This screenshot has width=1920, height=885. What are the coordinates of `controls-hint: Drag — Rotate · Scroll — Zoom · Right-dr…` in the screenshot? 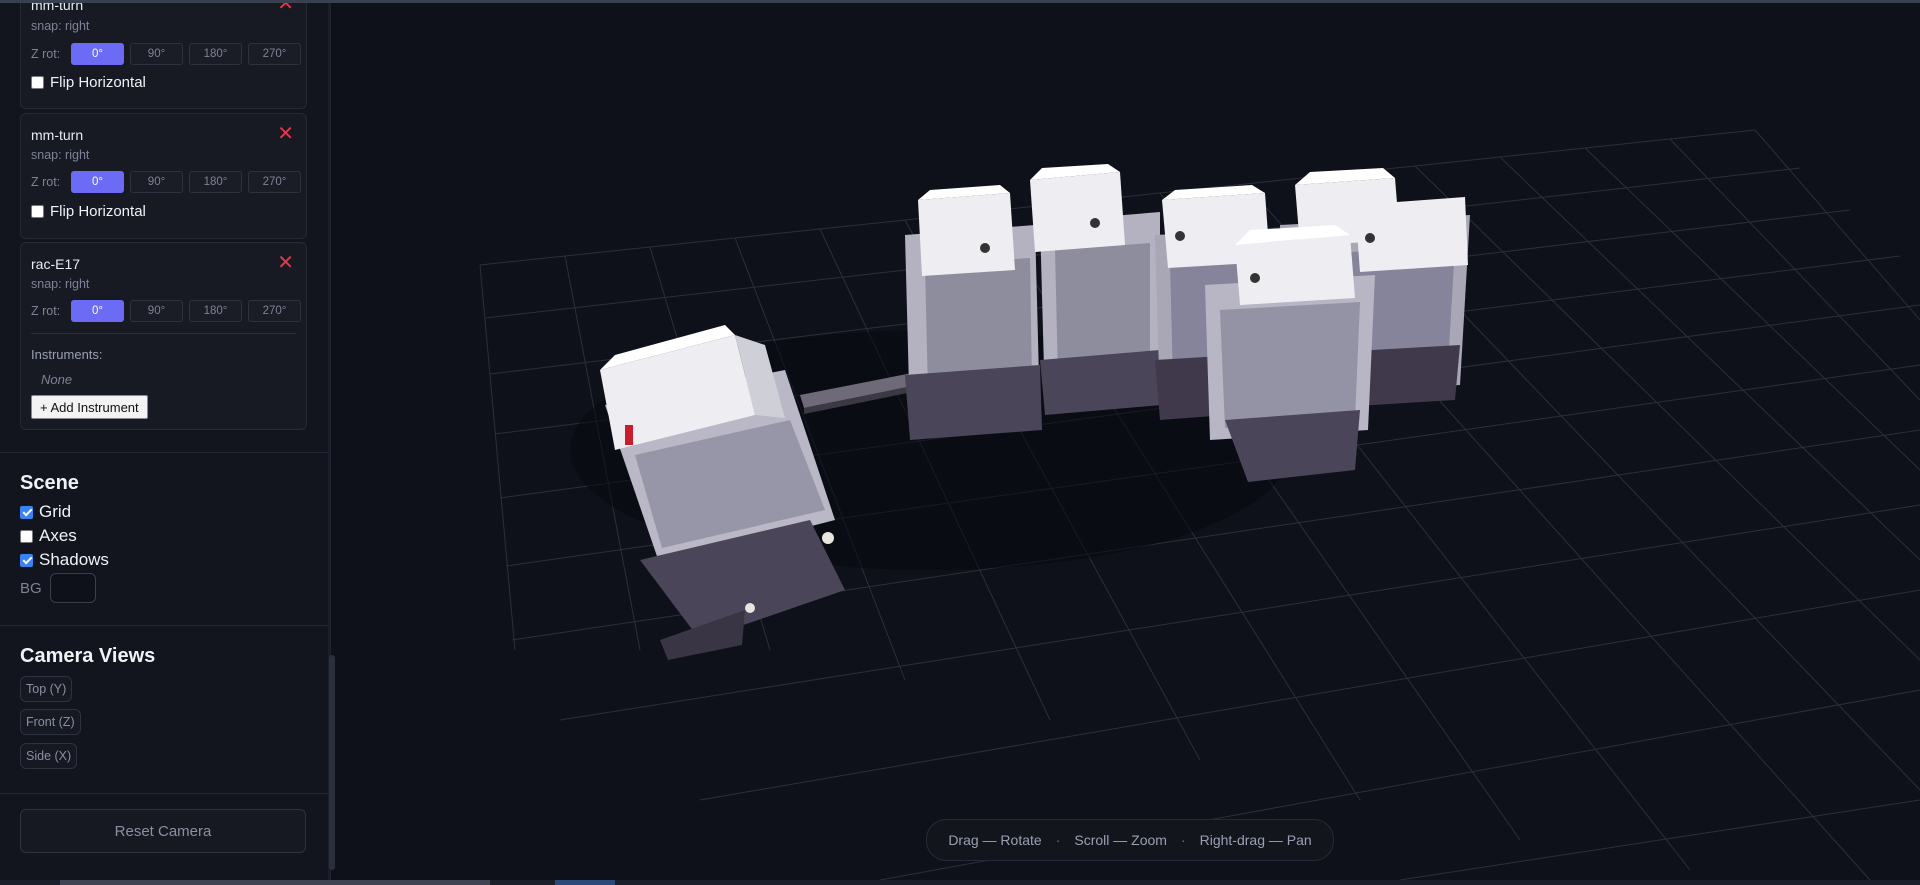 It's located at (1130, 840).